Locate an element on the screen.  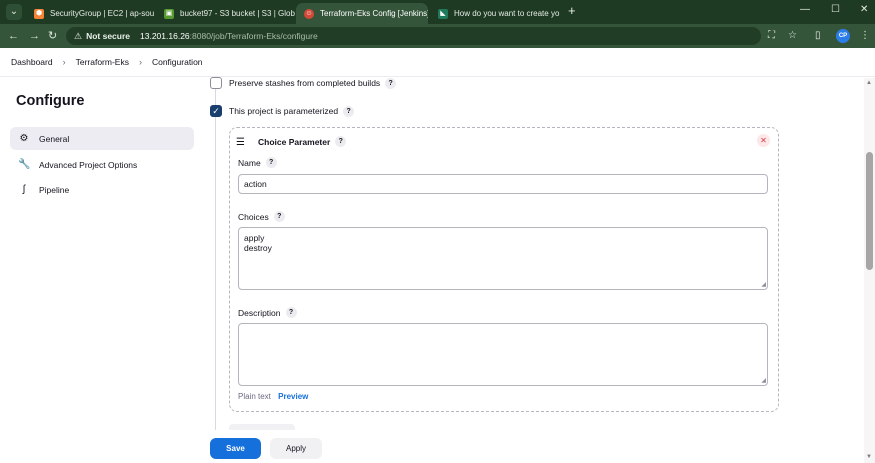
new-tab-button: + is located at coordinates (572, 11).